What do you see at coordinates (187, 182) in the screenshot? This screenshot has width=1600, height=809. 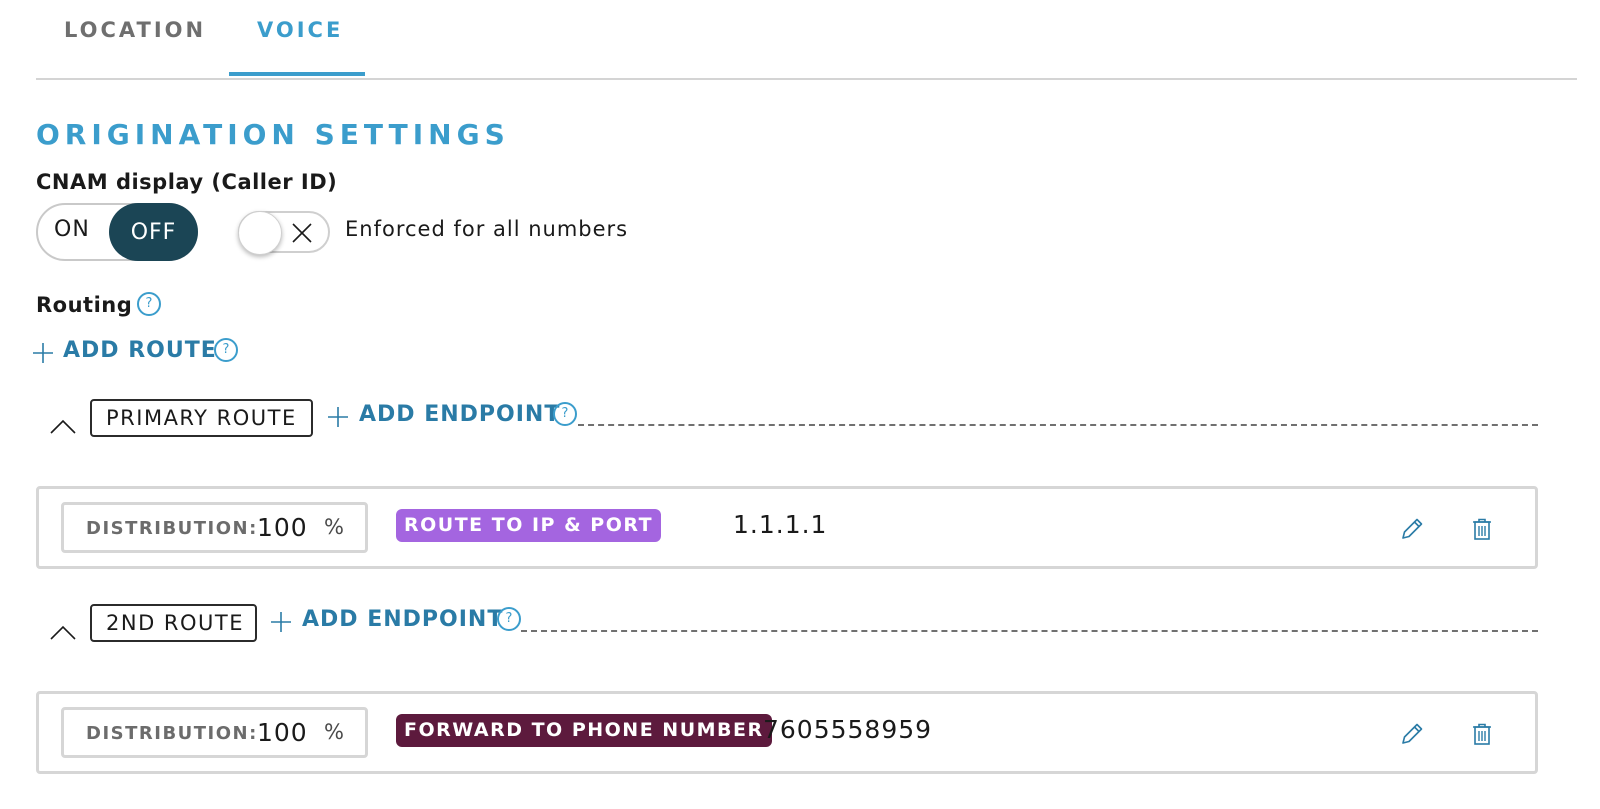 I see `cnam-label: CNAM display (Caller ID)` at bounding box center [187, 182].